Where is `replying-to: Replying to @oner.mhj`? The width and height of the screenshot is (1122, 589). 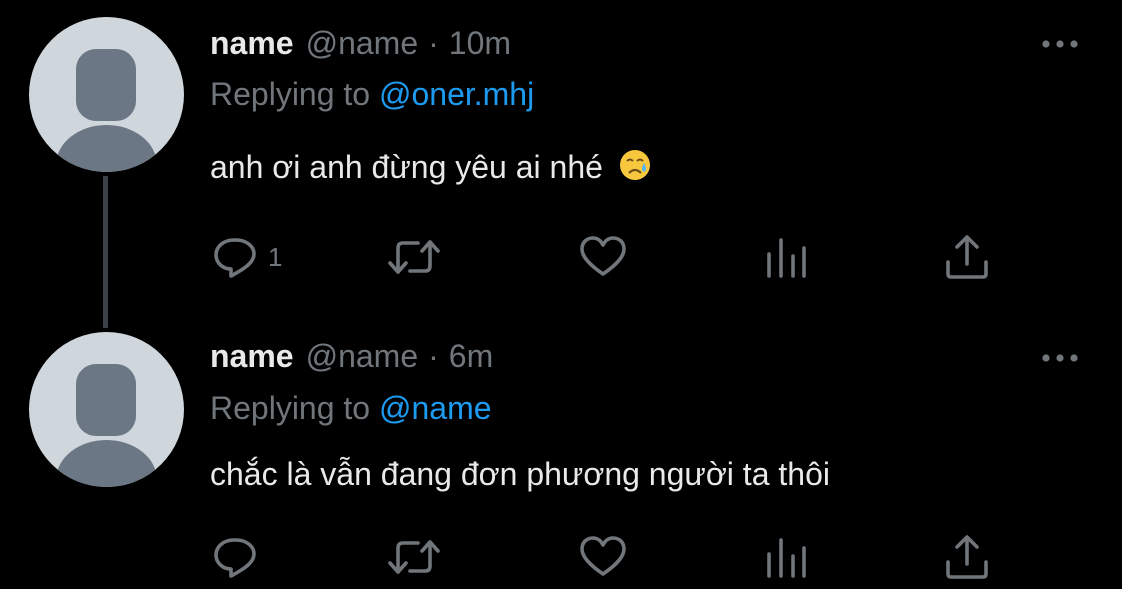 replying-to: Replying to @oner.mhj is located at coordinates (372, 94).